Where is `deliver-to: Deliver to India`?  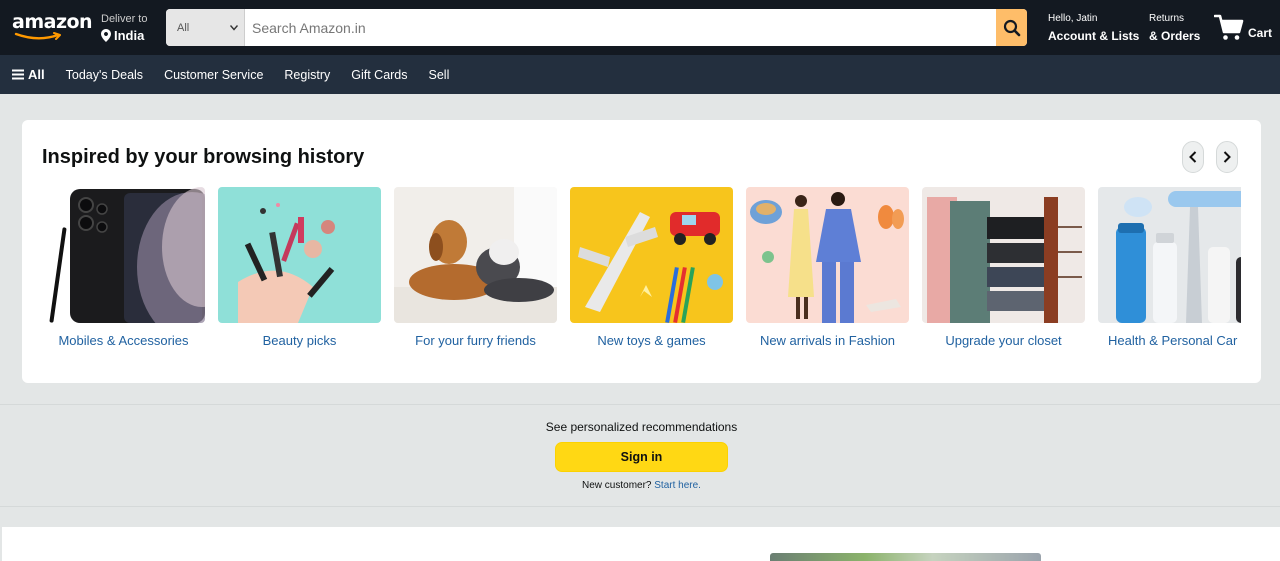
deliver-to: Deliver to India is located at coordinates (124, 28).